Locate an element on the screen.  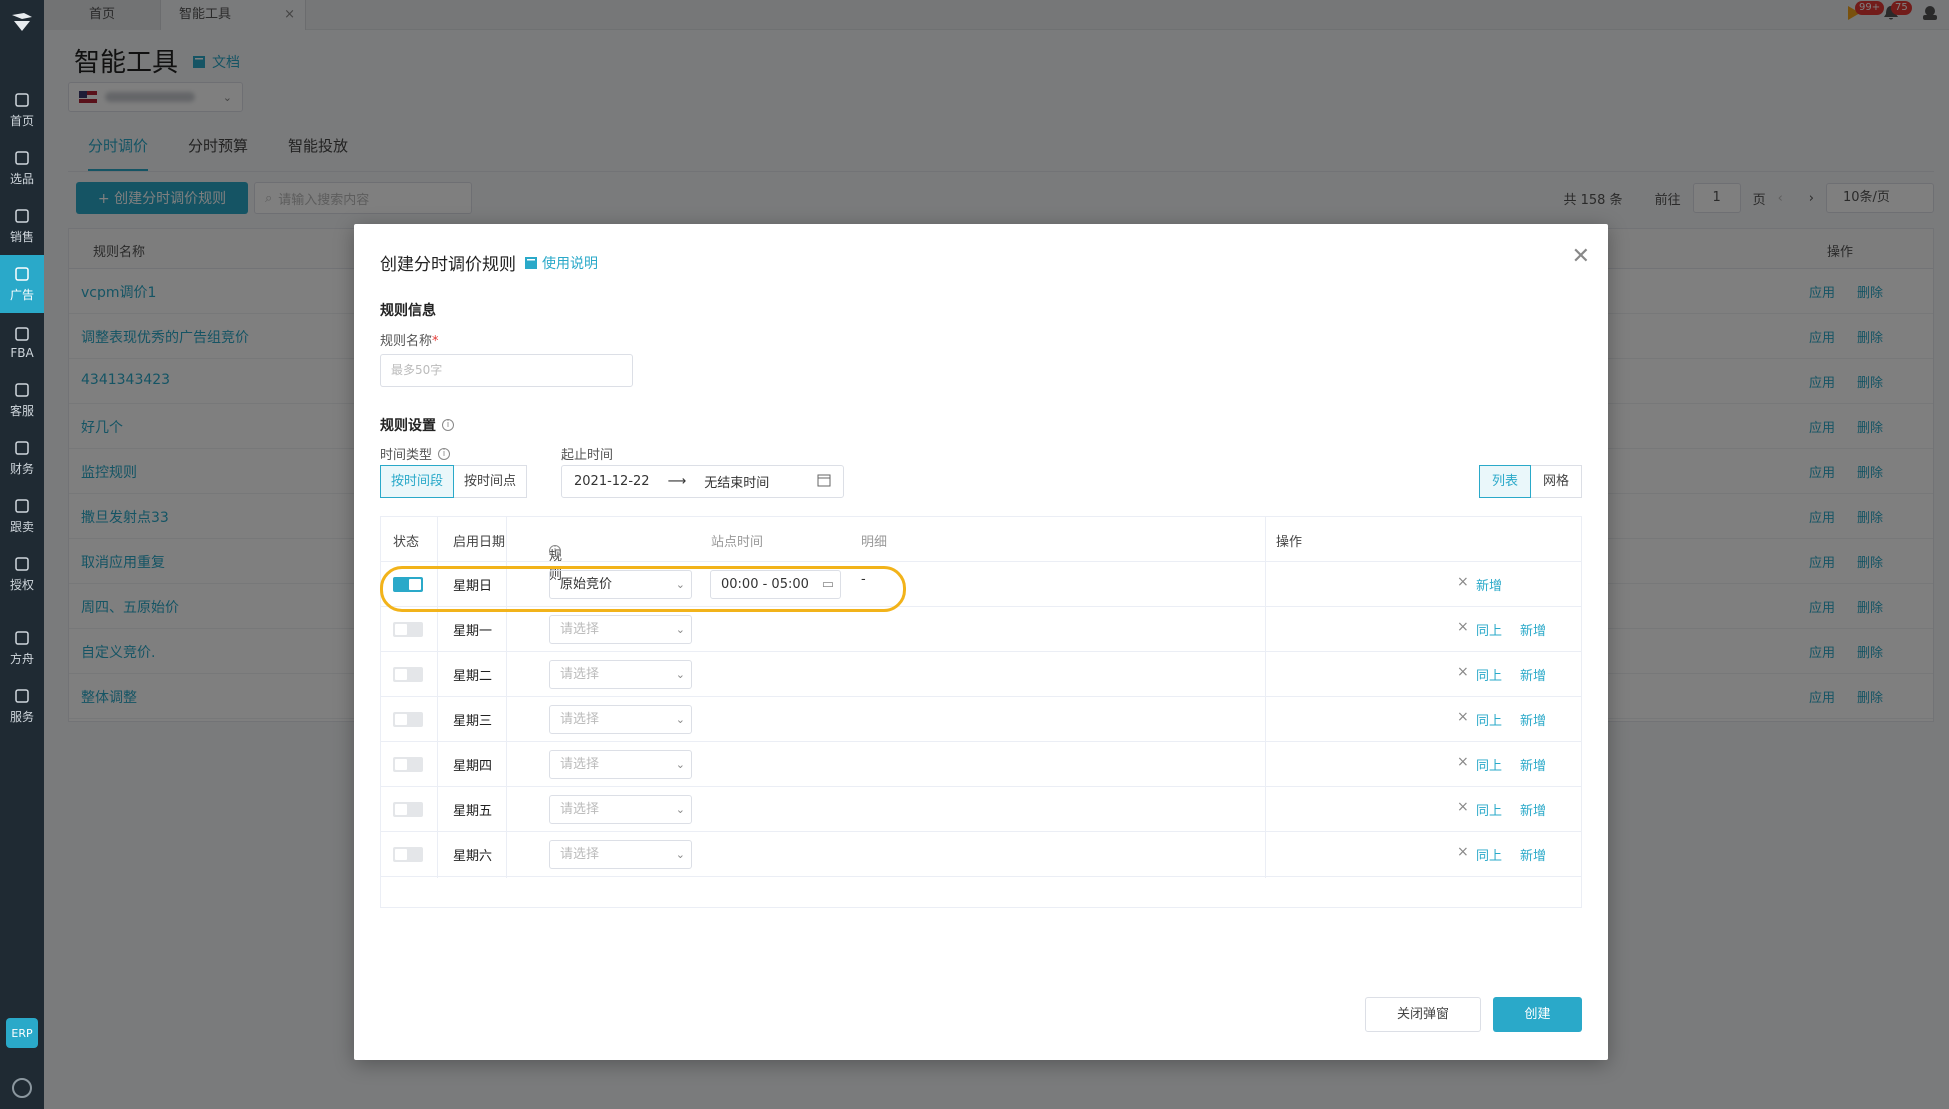
weekday-label: 星期四 is located at coordinates (473, 766).